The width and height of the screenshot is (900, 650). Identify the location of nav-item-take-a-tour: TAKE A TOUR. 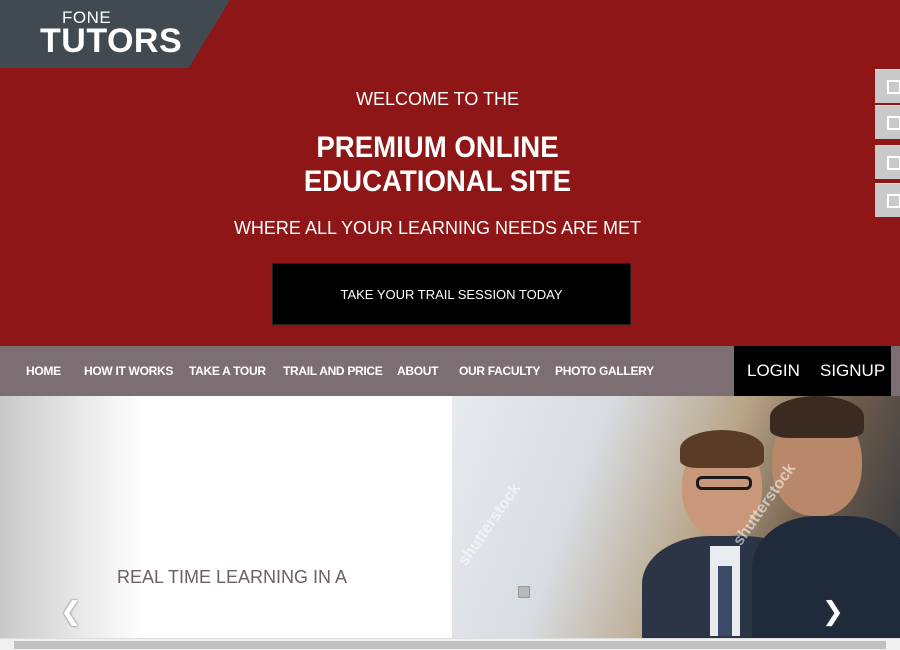
(227, 371).